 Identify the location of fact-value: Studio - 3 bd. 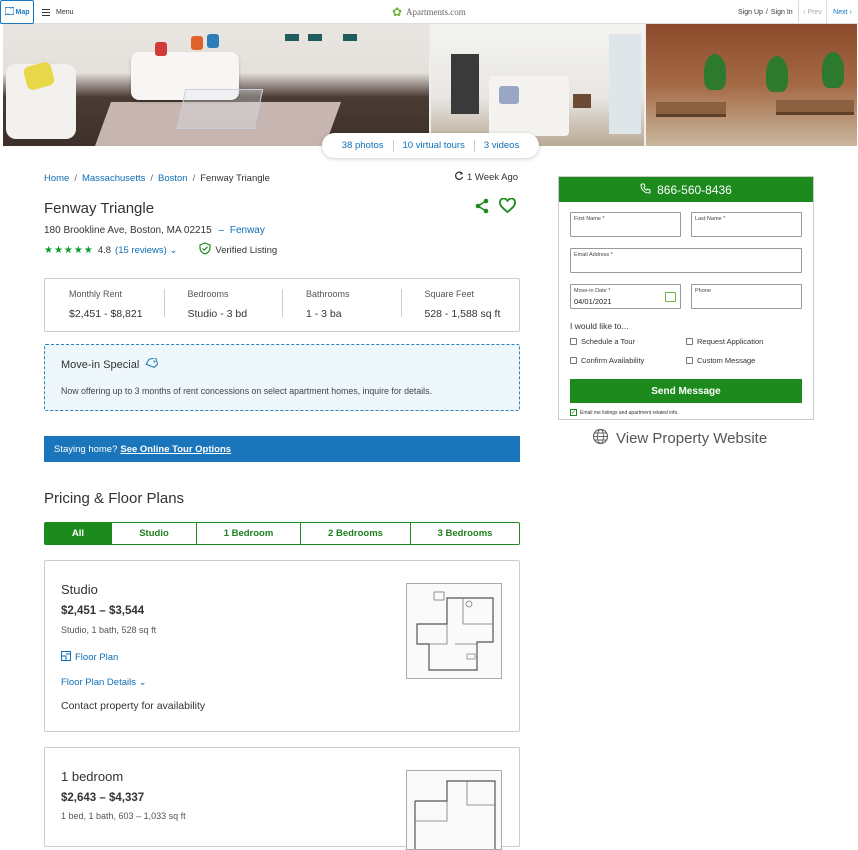
(217, 313).